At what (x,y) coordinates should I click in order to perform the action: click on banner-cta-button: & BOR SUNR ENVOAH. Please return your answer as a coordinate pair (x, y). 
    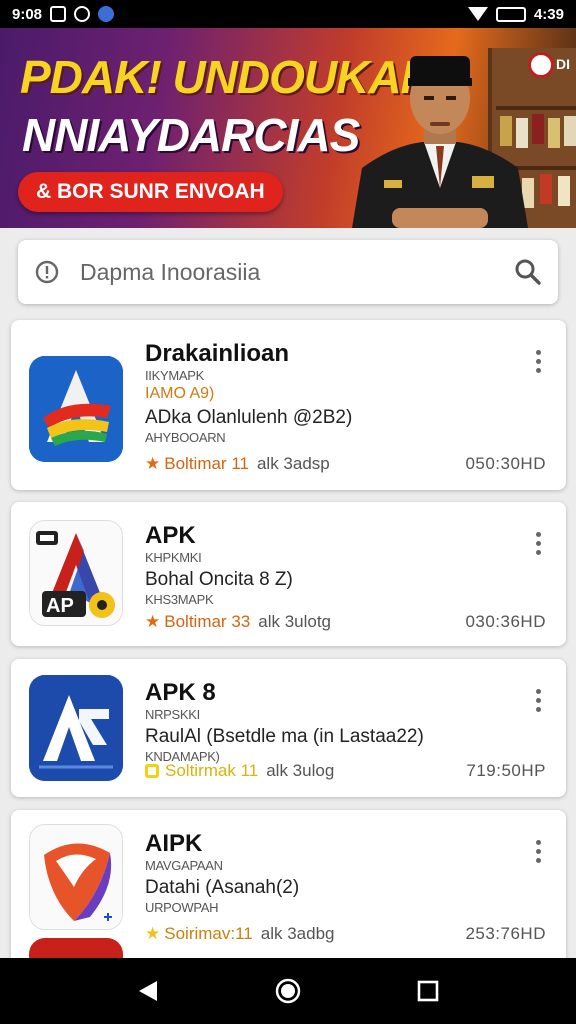
    Looking at the image, I should click on (150, 192).